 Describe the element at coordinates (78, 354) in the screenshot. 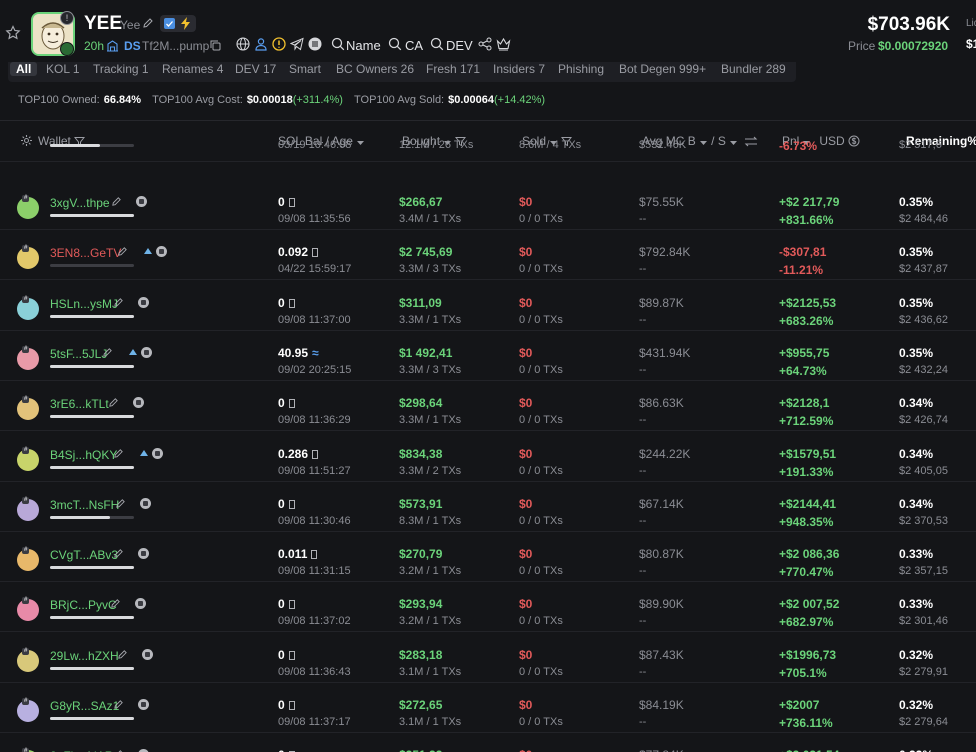

I see `wallet-address: 5tsF...5JLJ` at that location.